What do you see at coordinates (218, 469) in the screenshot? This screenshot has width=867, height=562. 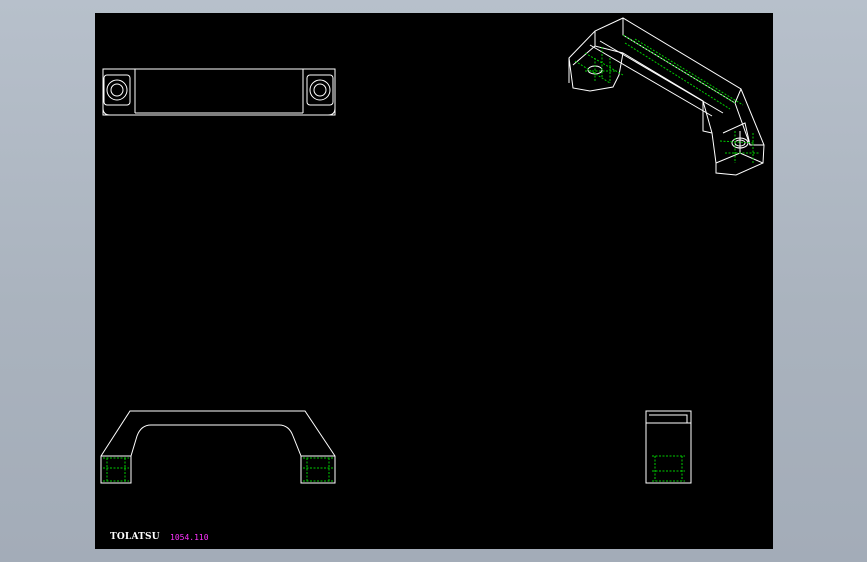 I see `front-view-hidden-lines` at bounding box center [218, 469].